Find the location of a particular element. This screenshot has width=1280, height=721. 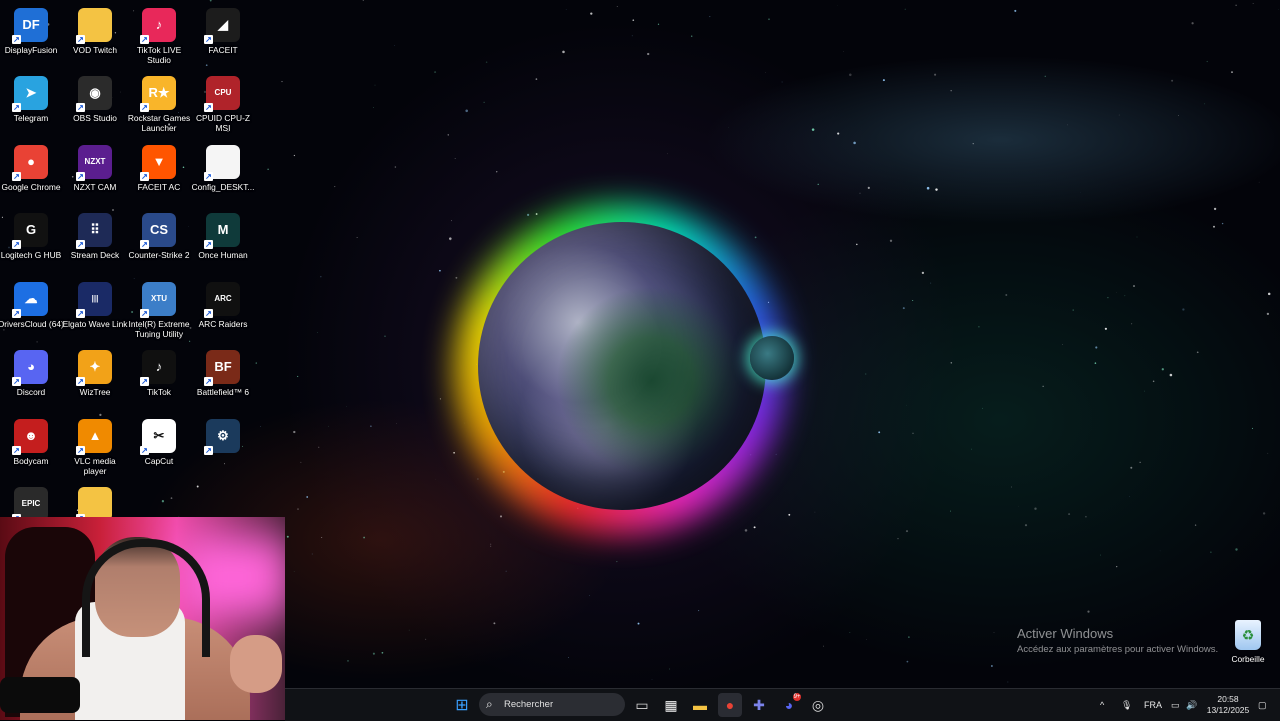

desktop-icon: ☻↗ Bodycam is located at coordinates (32, 450).